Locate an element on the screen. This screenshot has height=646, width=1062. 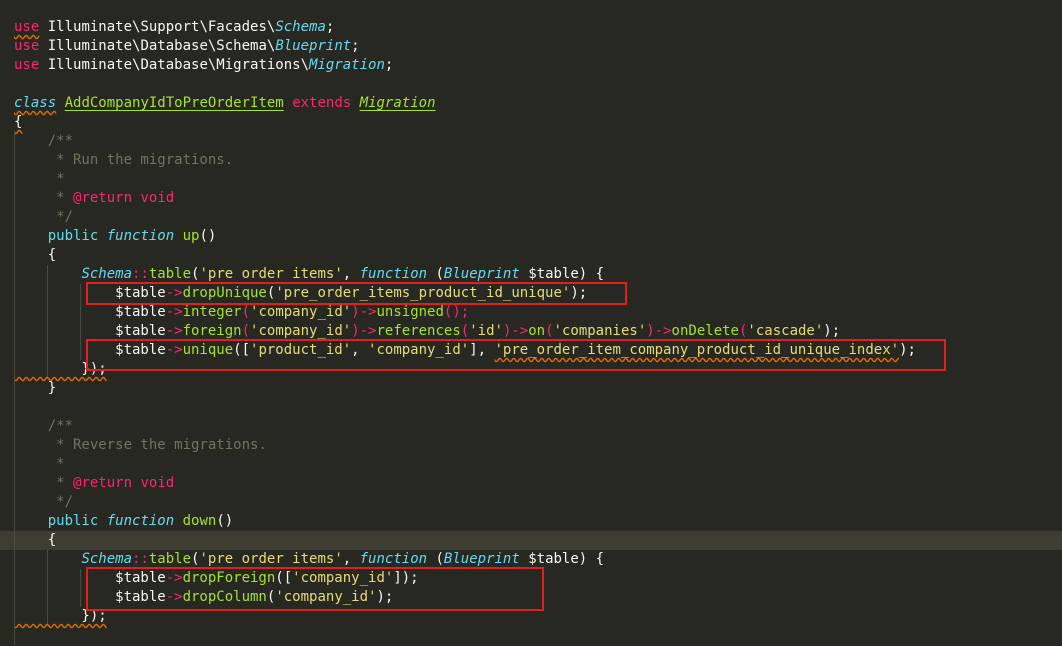
method-name: table is located at coordinates (170, 559).